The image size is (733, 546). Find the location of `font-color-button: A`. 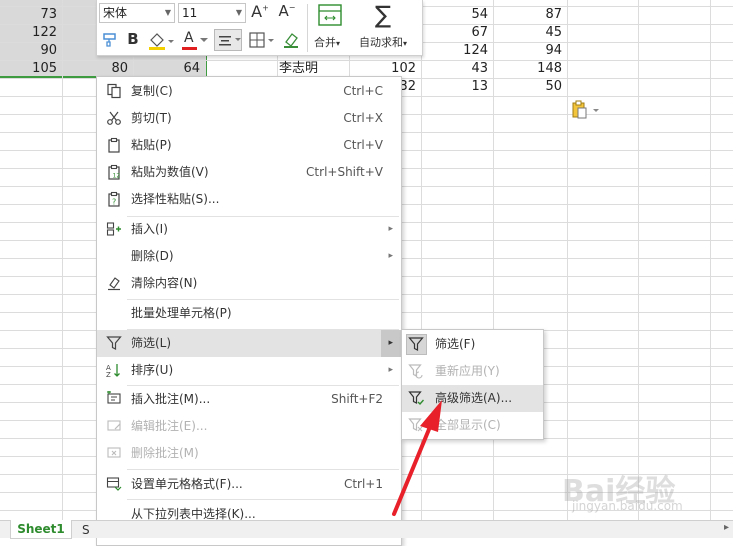

font-color-button: A is located at coordinates (195, 41).